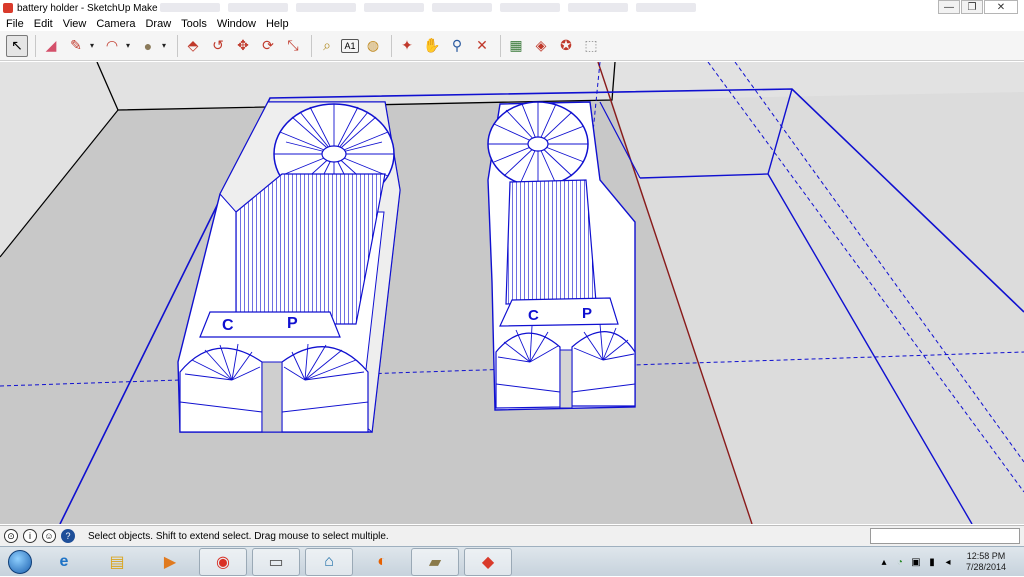 This screenshot has height=577, width=1024. I want to click on measurements-input, so click(945, 536).